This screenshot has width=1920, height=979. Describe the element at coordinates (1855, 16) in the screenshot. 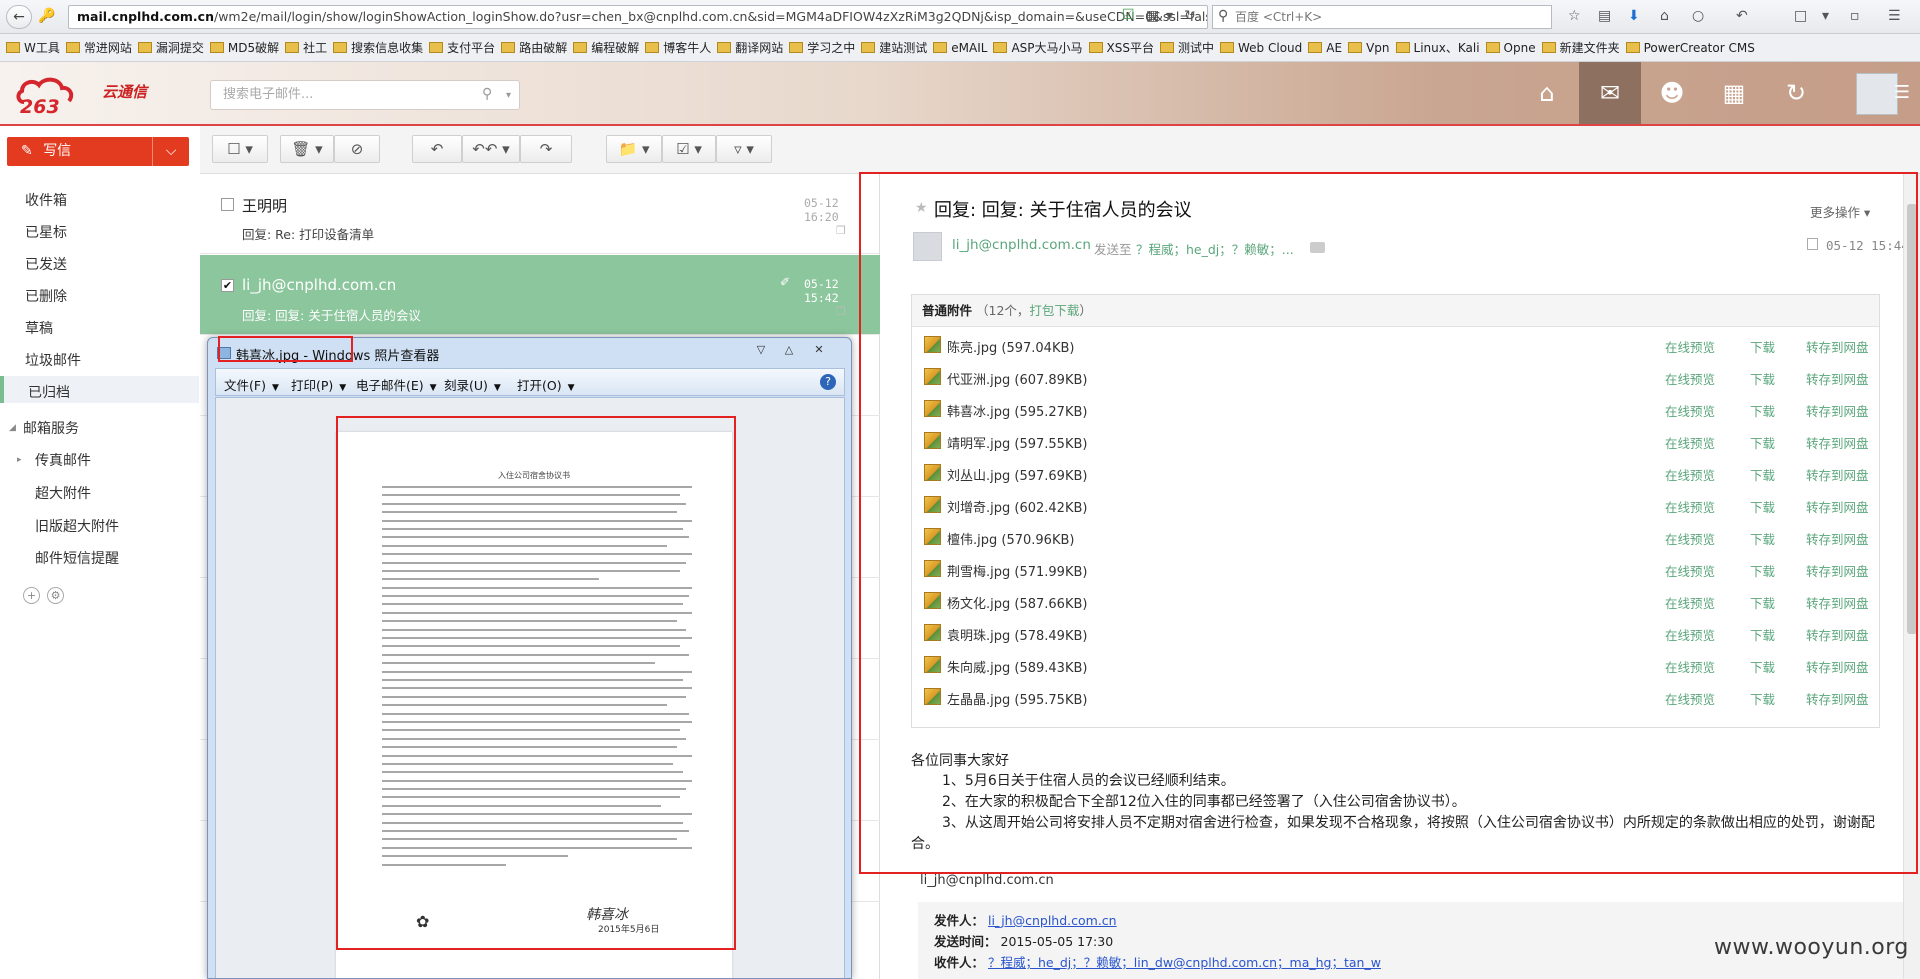

I see `comment-icon: ▫` at that location.